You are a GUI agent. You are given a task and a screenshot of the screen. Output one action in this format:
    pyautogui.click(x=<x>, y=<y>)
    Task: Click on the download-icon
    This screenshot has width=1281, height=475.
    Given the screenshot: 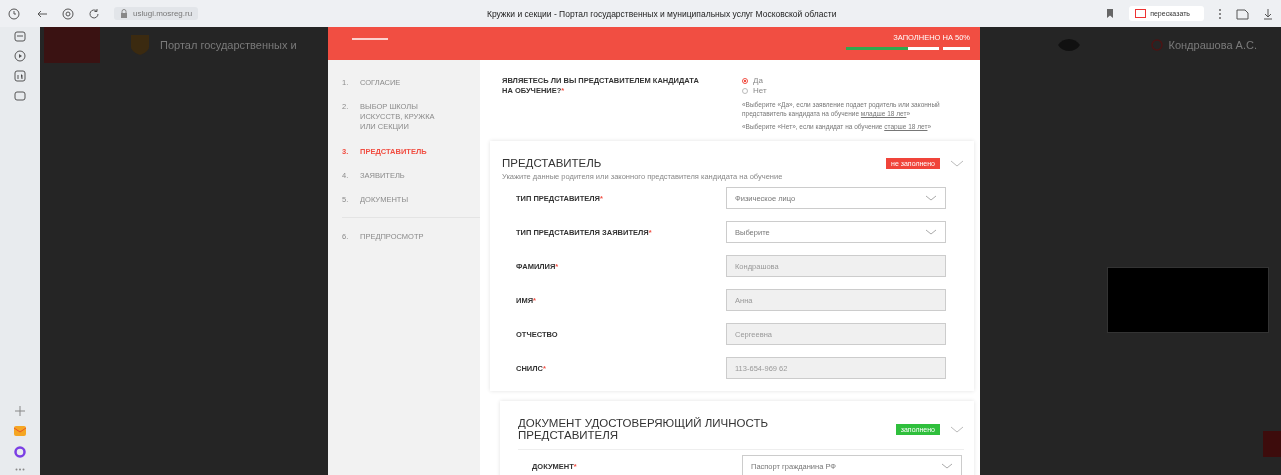 What is the action you would take?
    pyautogui.click(x=1268, y=13)
    